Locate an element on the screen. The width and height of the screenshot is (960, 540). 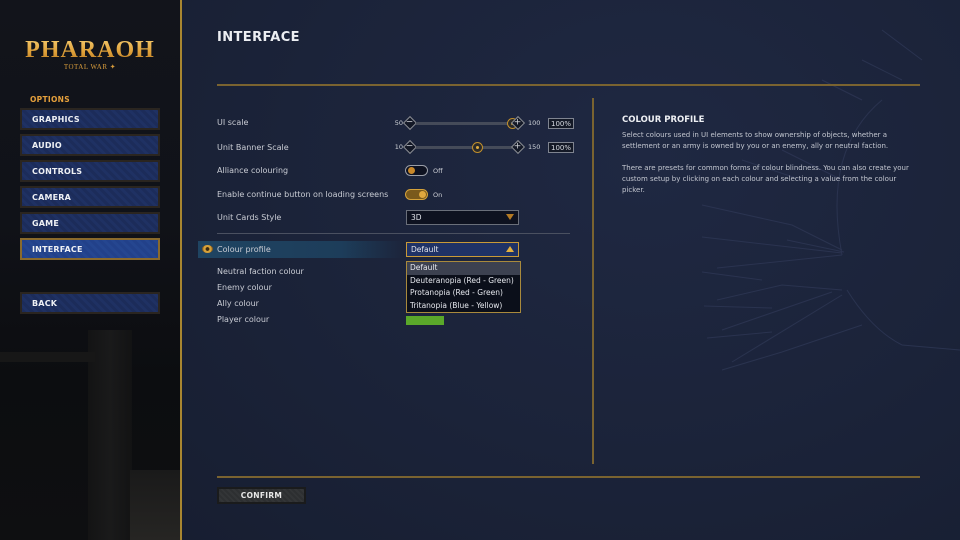
colour-profile-option-default: Default is located at coordinates (463, 268).